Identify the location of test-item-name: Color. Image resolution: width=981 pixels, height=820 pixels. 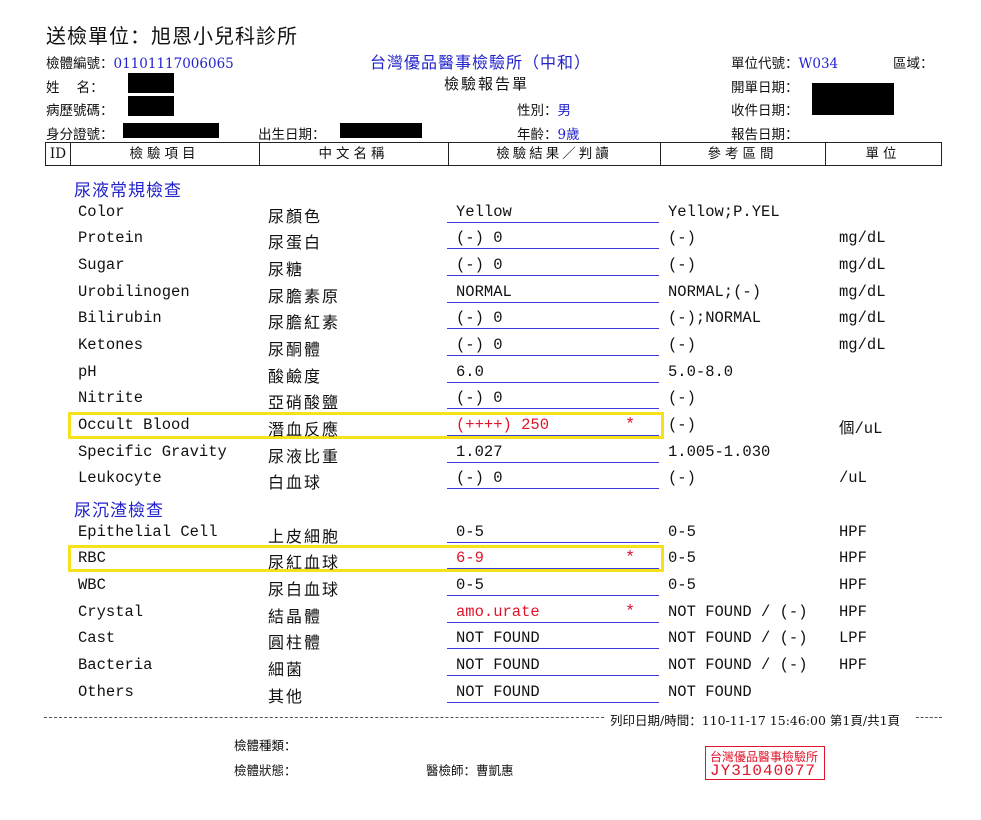
(101, 212).